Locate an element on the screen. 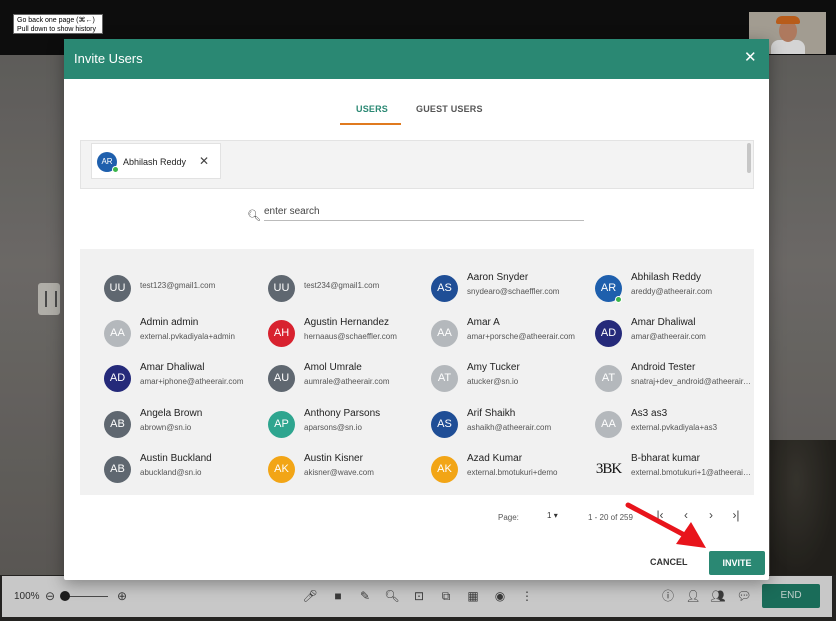 Image resolution: width=836 pixels, height=621 pixels. user-email: ashaikh@atheerair.com is located at coordinates (509, 427).